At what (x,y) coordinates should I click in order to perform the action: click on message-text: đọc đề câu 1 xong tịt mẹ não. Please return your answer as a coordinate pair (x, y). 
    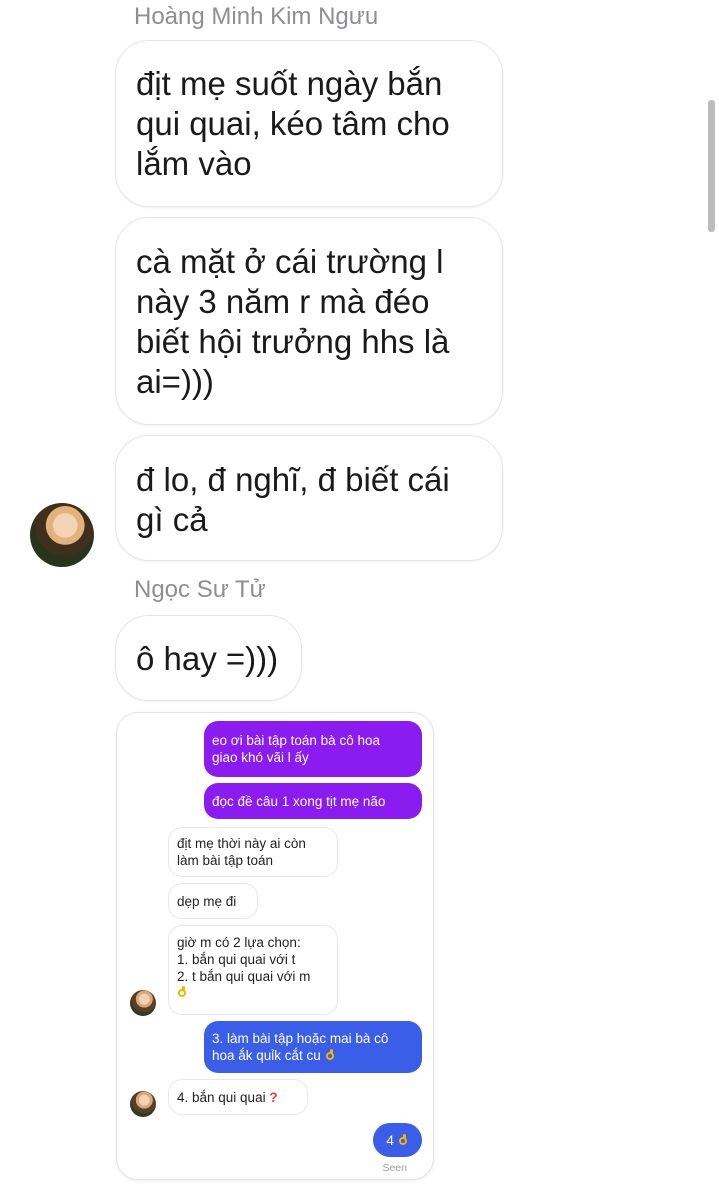
    Looking at the image, I should click on (299, 801).